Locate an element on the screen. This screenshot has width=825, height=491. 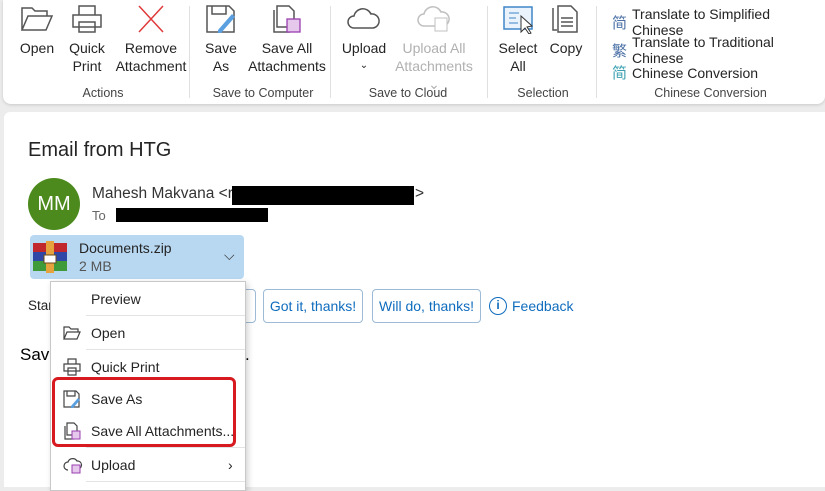
group-label-save-computer: Save to Computer is located at coordinates (263, 93).